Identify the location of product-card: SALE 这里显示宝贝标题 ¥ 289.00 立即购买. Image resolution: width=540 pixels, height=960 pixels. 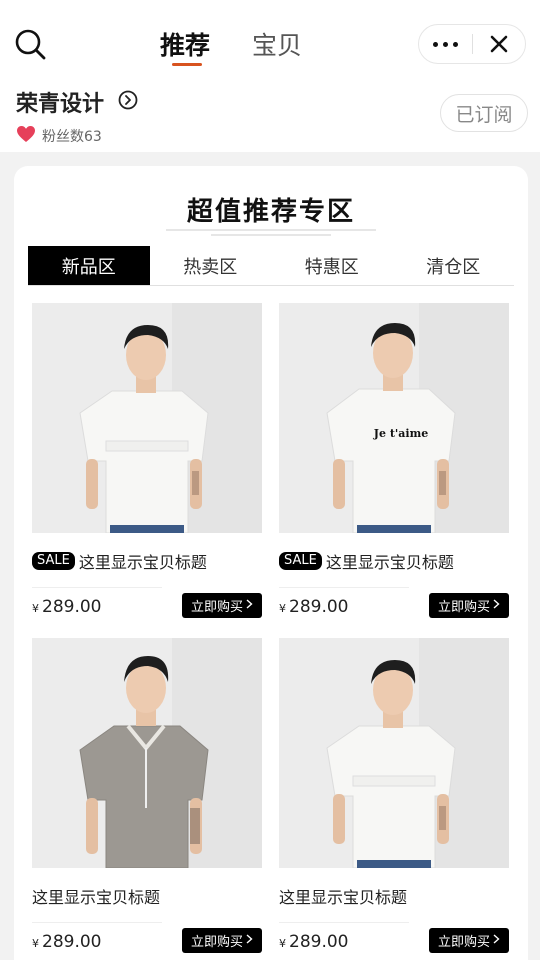
(147, 460).